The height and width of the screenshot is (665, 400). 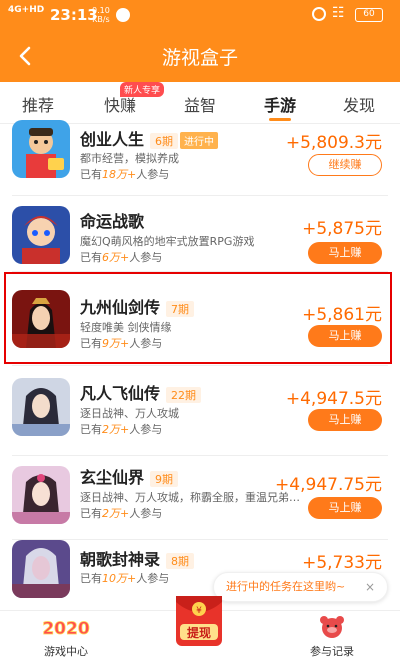 What do you see at coordinates (120, 559) in the screenshot?
I see `game-title: 朝歌封神录` at bounding box center [120, 559].